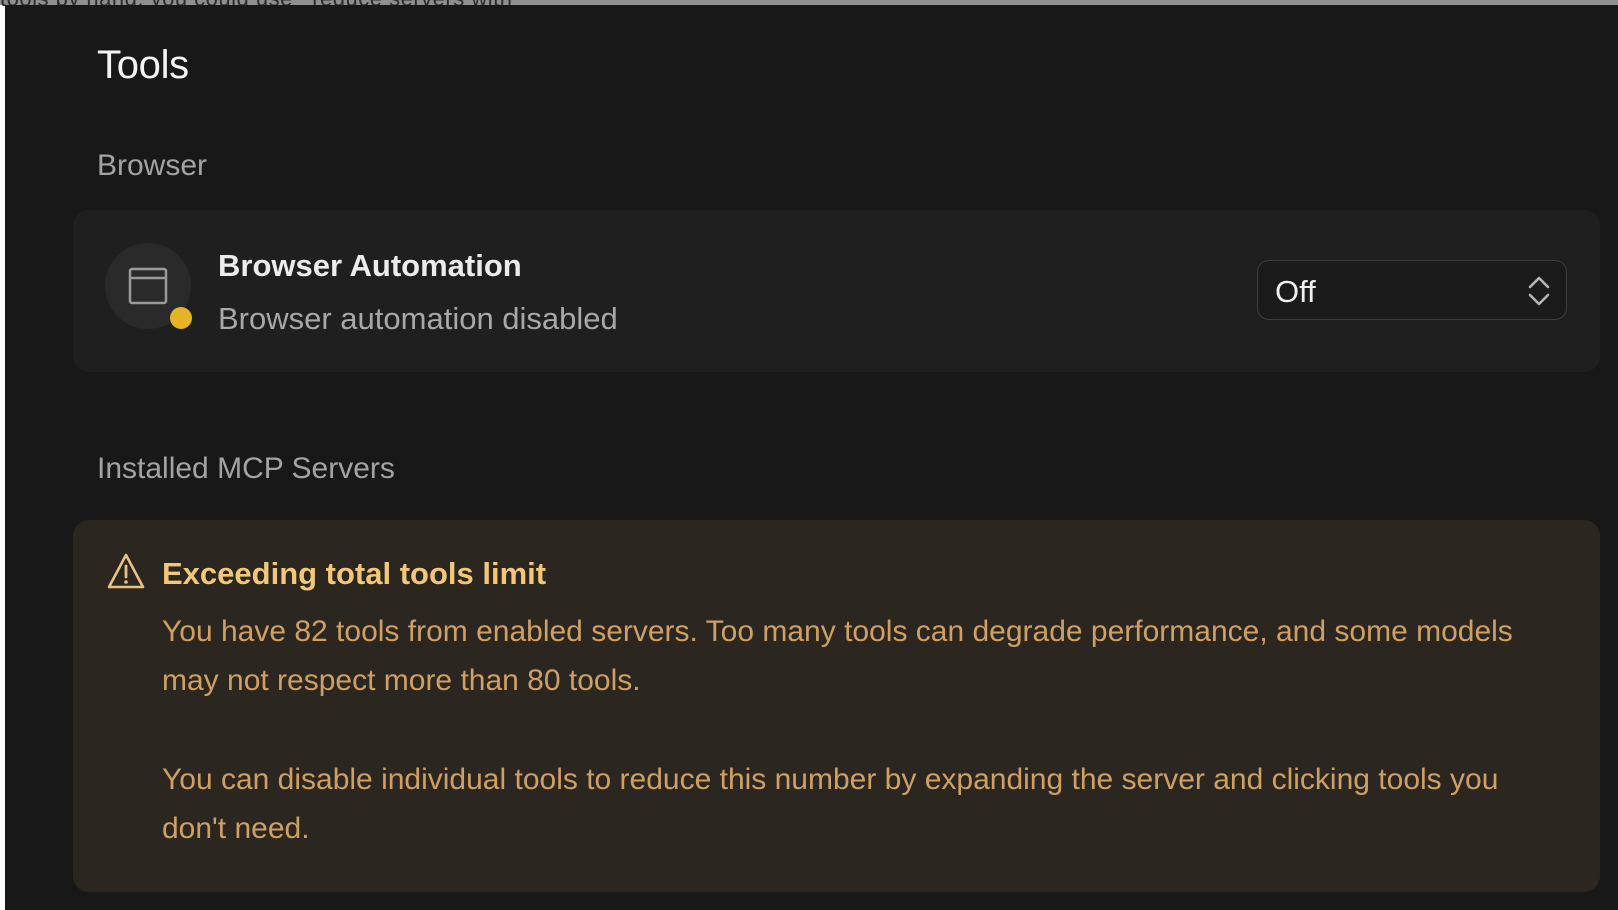 The width and height of the screenshot is (1618, 910). I want to click on section-label-browser: Browser, so click(152, 165).